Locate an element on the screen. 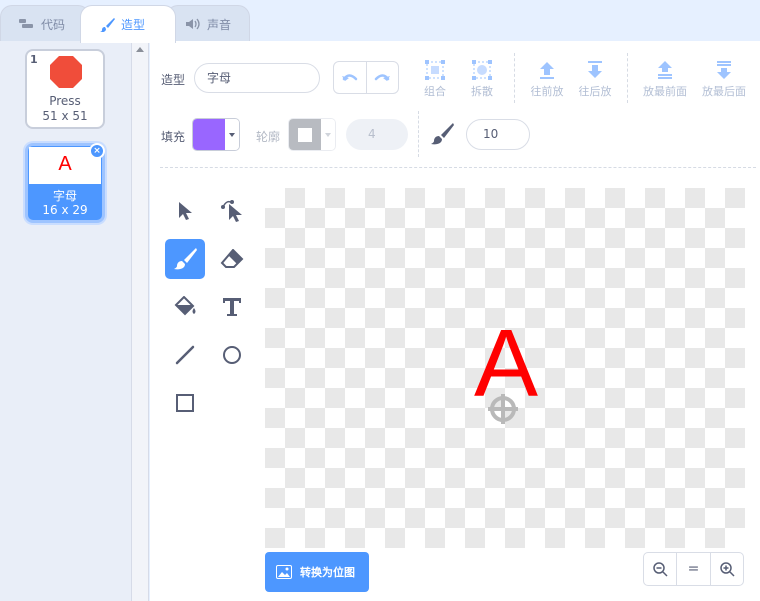  costume-item-2: A 2 字母 16 x 29 × is located at coordinates (65, 183).